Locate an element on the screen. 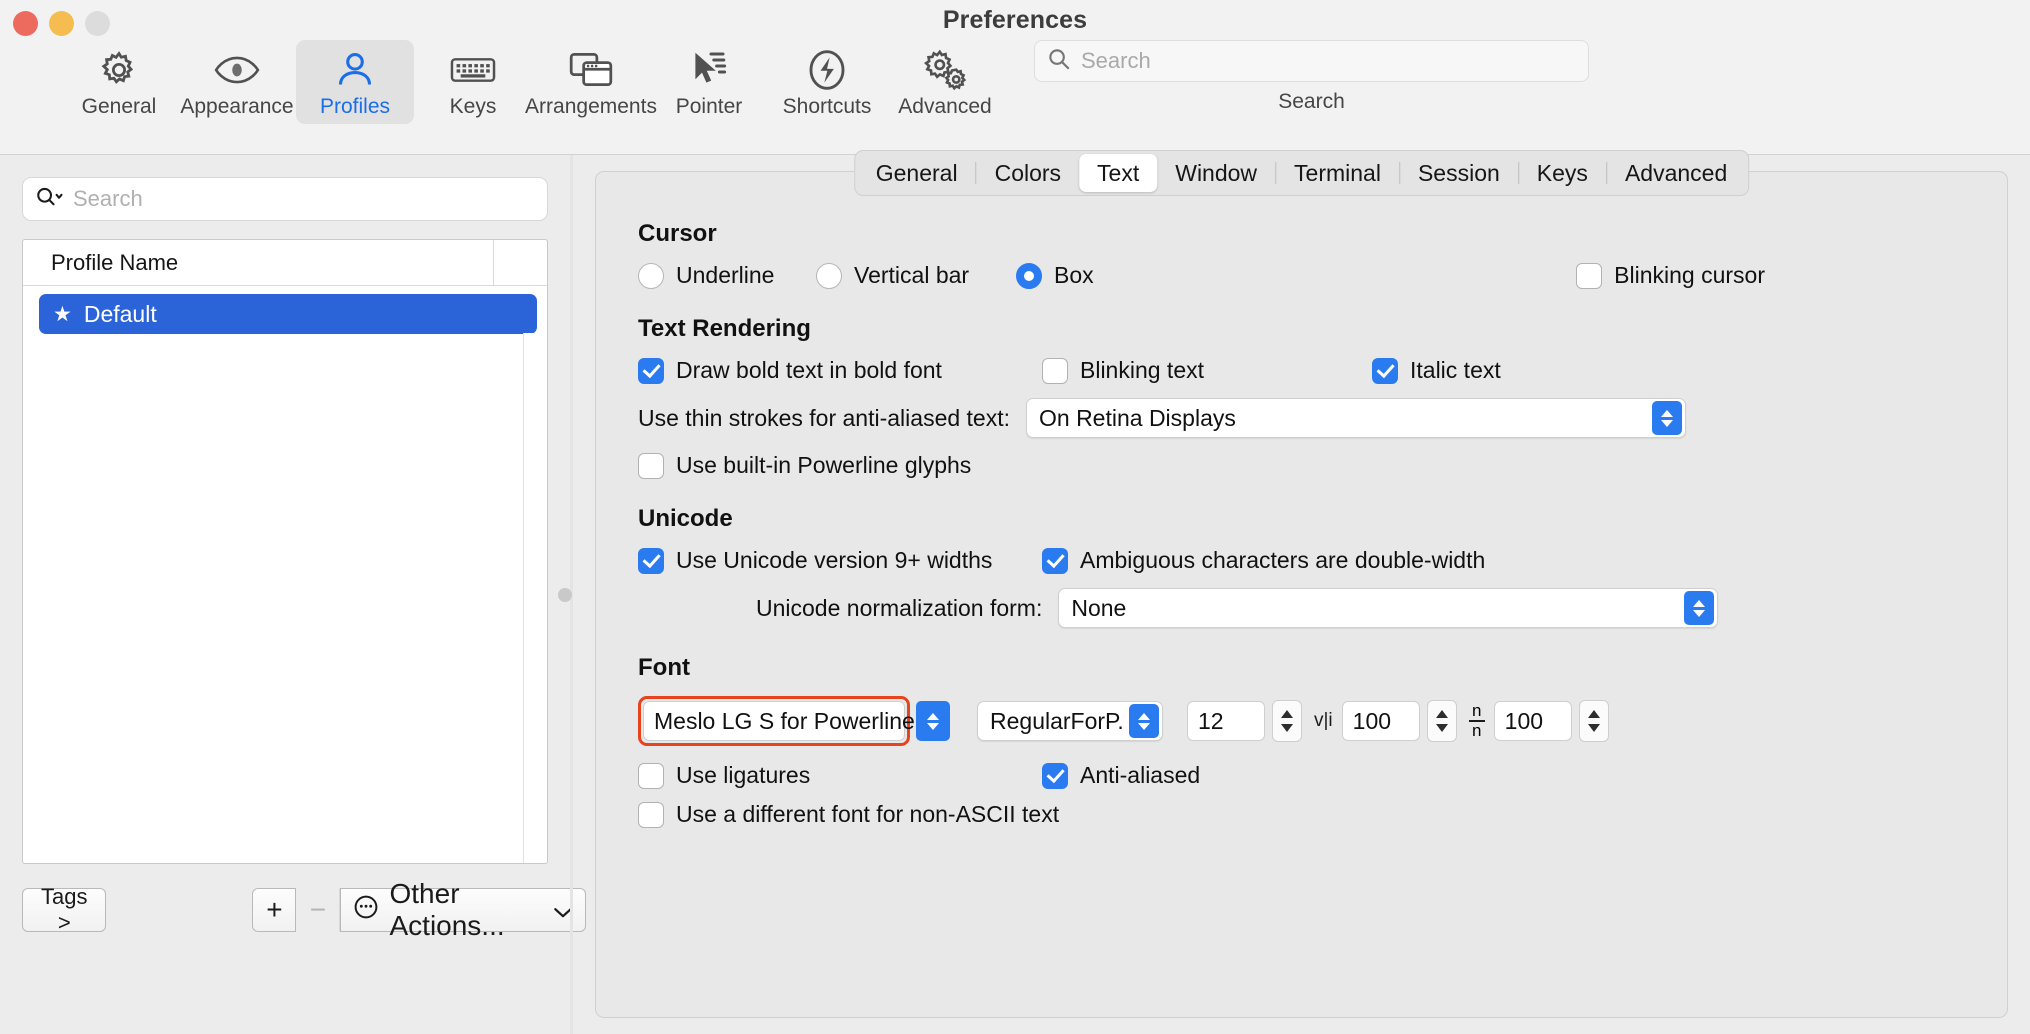 This screenshot has width=2030, height=1034. blinking-cursor-checkbox: Blinking cursor is located at coordinates (1670, 275).